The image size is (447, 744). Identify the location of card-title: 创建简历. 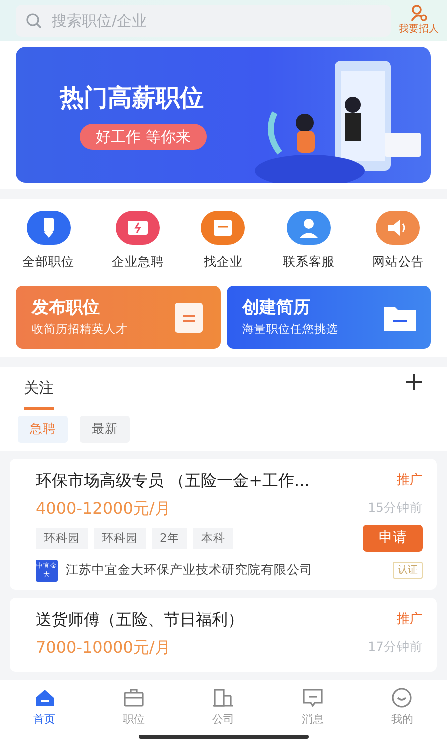
(277, 308).